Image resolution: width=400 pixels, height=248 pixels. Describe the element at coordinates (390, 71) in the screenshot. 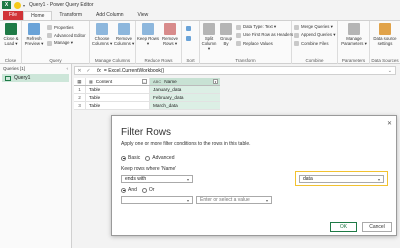

I see `expand-formula-icon: ⌄` at that location.